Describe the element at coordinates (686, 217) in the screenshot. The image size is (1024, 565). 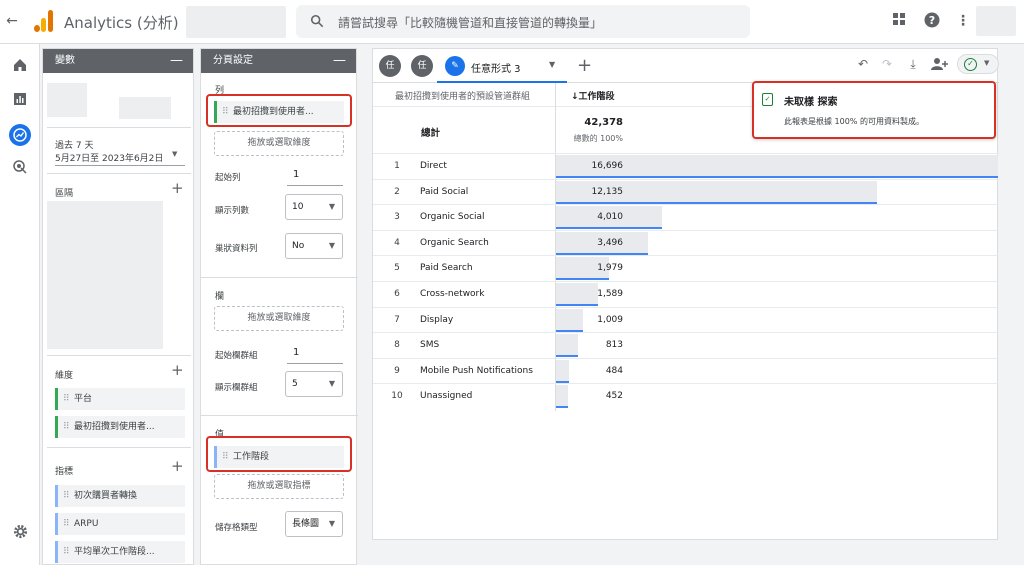
I see `table-row: 3 Organic Social 4,010` at that location.